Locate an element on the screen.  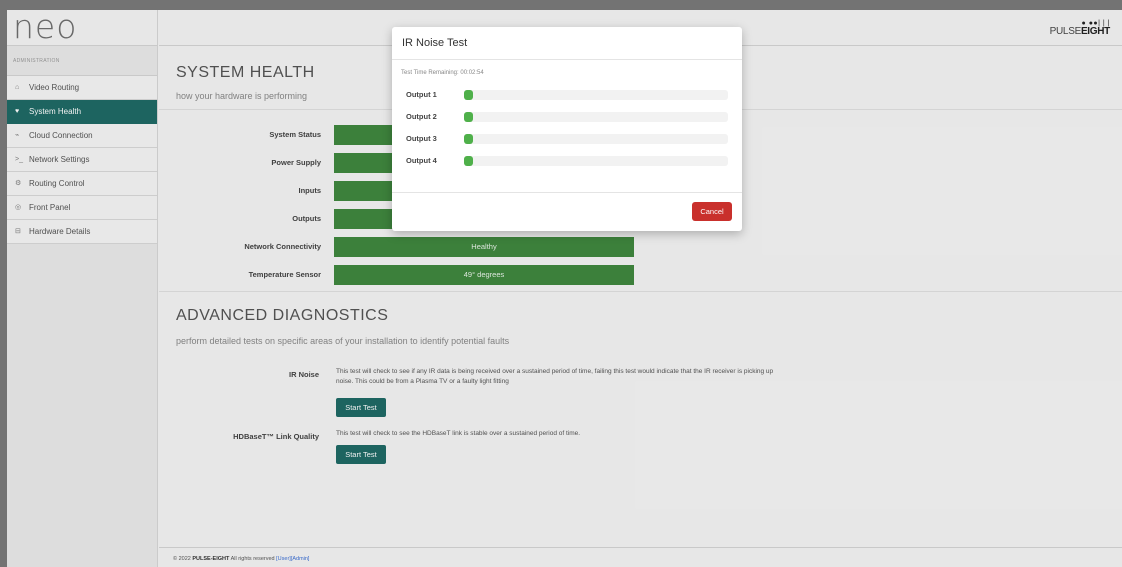
output-label: Output 1 is located at coordinates (421, 94).